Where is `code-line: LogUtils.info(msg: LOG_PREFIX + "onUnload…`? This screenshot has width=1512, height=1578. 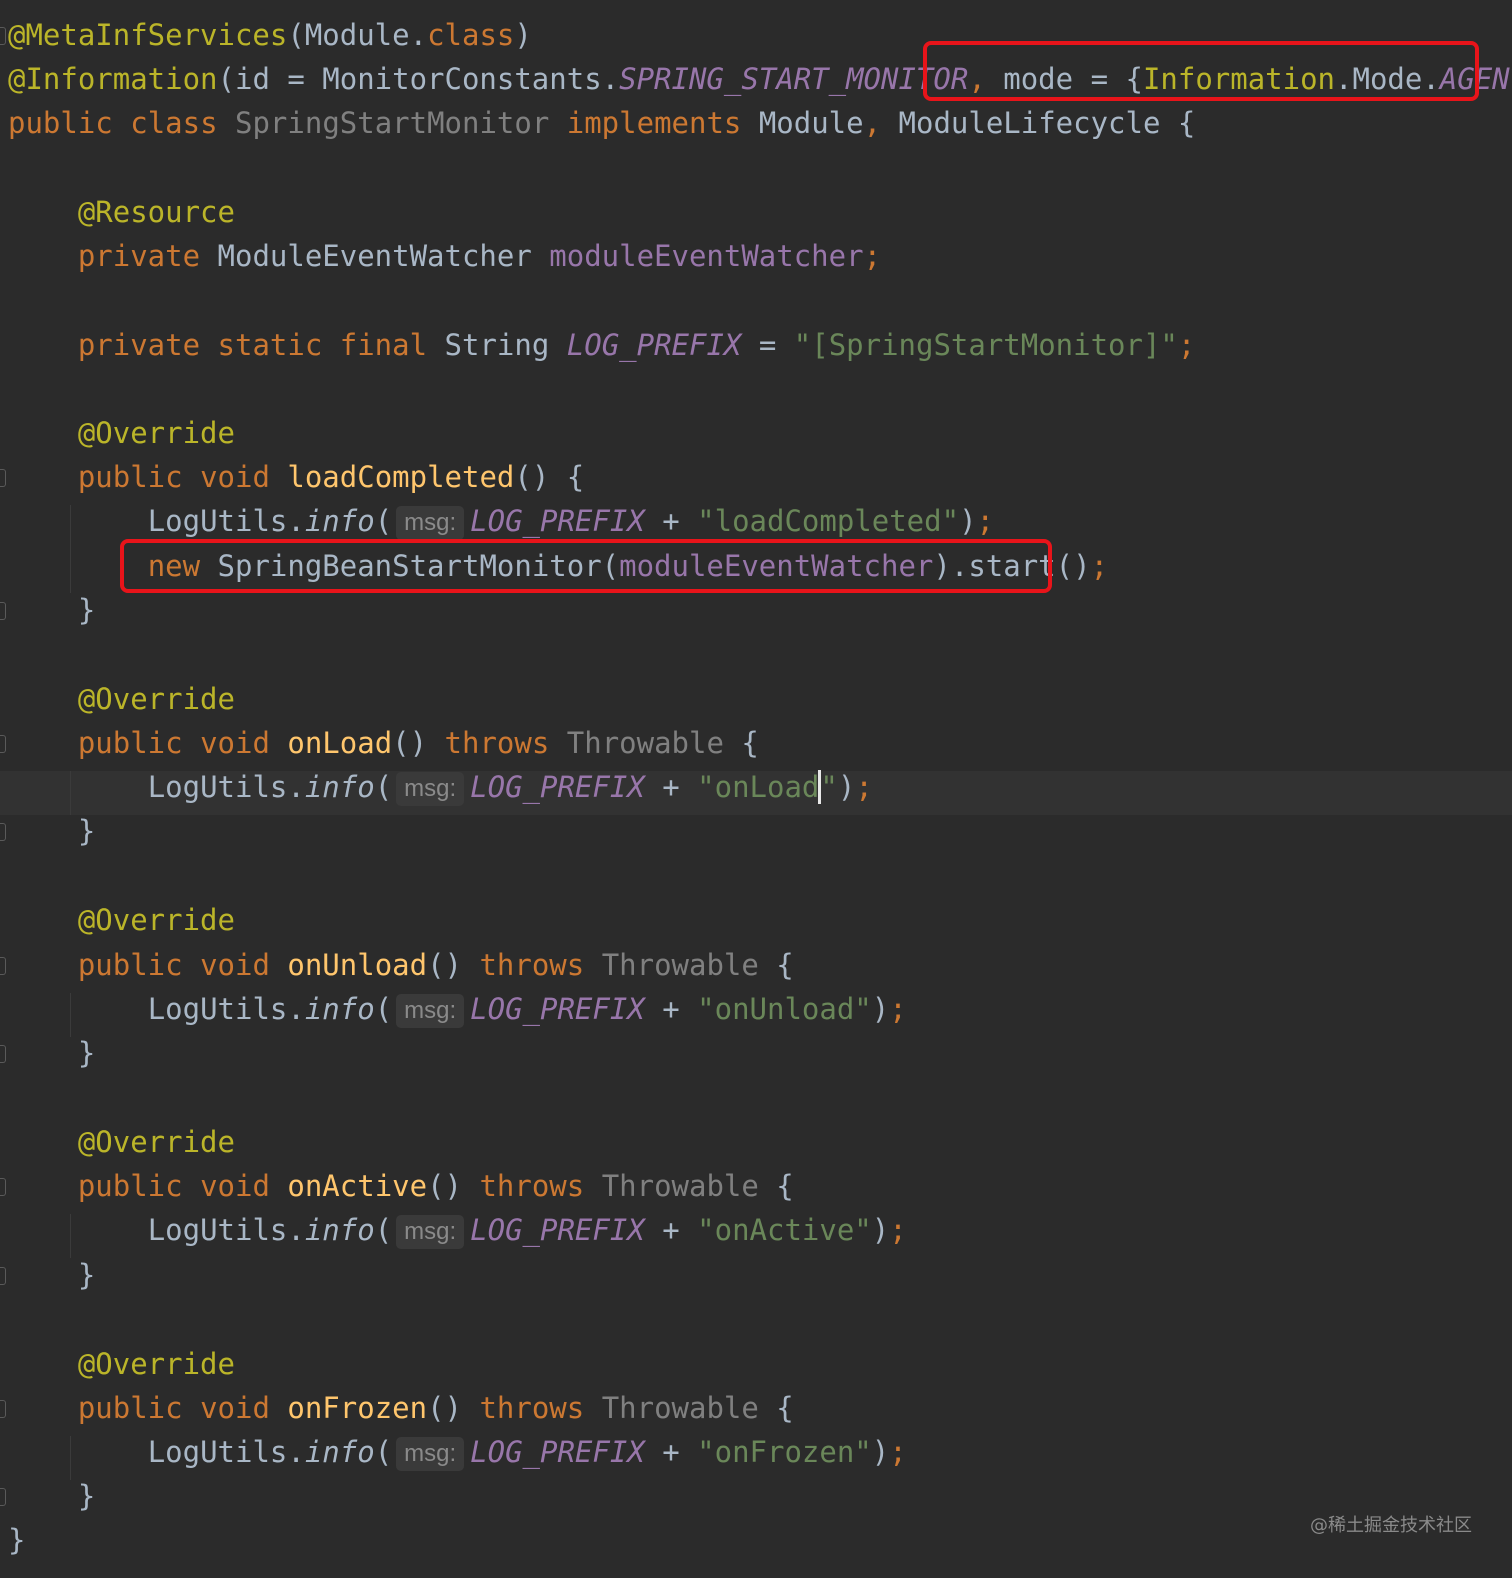
code-line: LogUtils.info(msg: LOG_PREFIX + "onUnload… is located at coordinates (527, 1010).